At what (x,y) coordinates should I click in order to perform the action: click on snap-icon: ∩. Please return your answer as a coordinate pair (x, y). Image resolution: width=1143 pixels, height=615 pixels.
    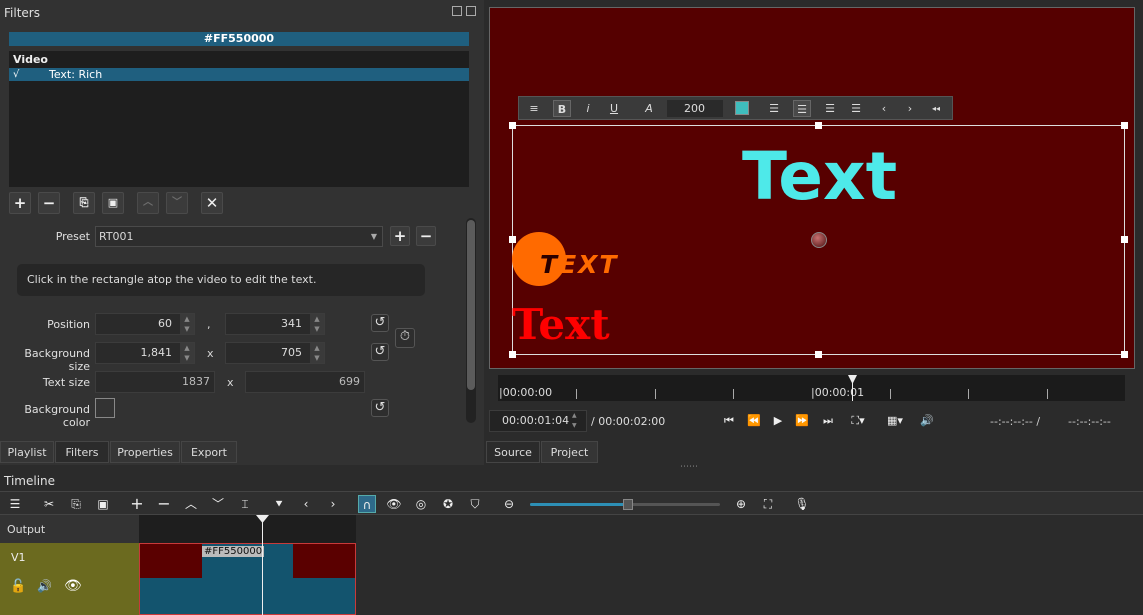
    Looking at the image, I should click on (367, 504).